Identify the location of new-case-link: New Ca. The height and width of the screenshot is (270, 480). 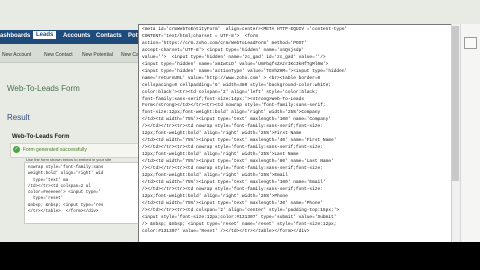
(130, 55).